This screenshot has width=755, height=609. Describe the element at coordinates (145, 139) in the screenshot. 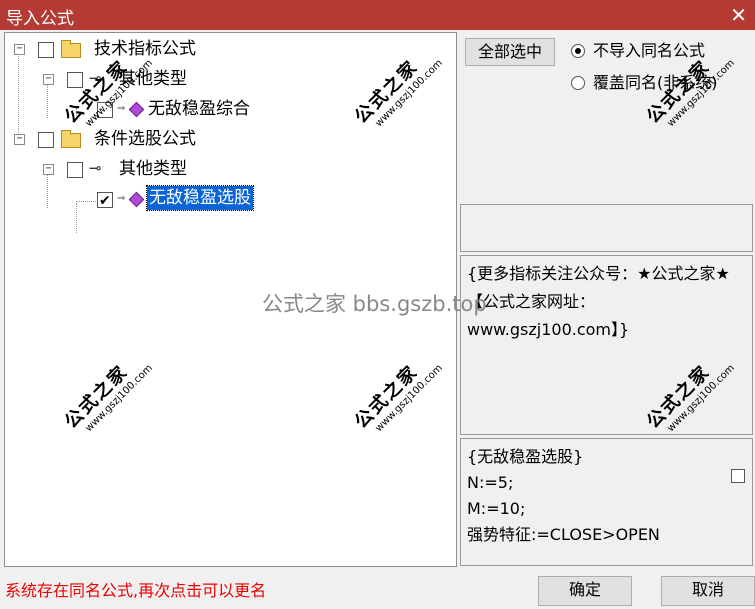

I see `tree-node-label: 条件选股公式` at that location.